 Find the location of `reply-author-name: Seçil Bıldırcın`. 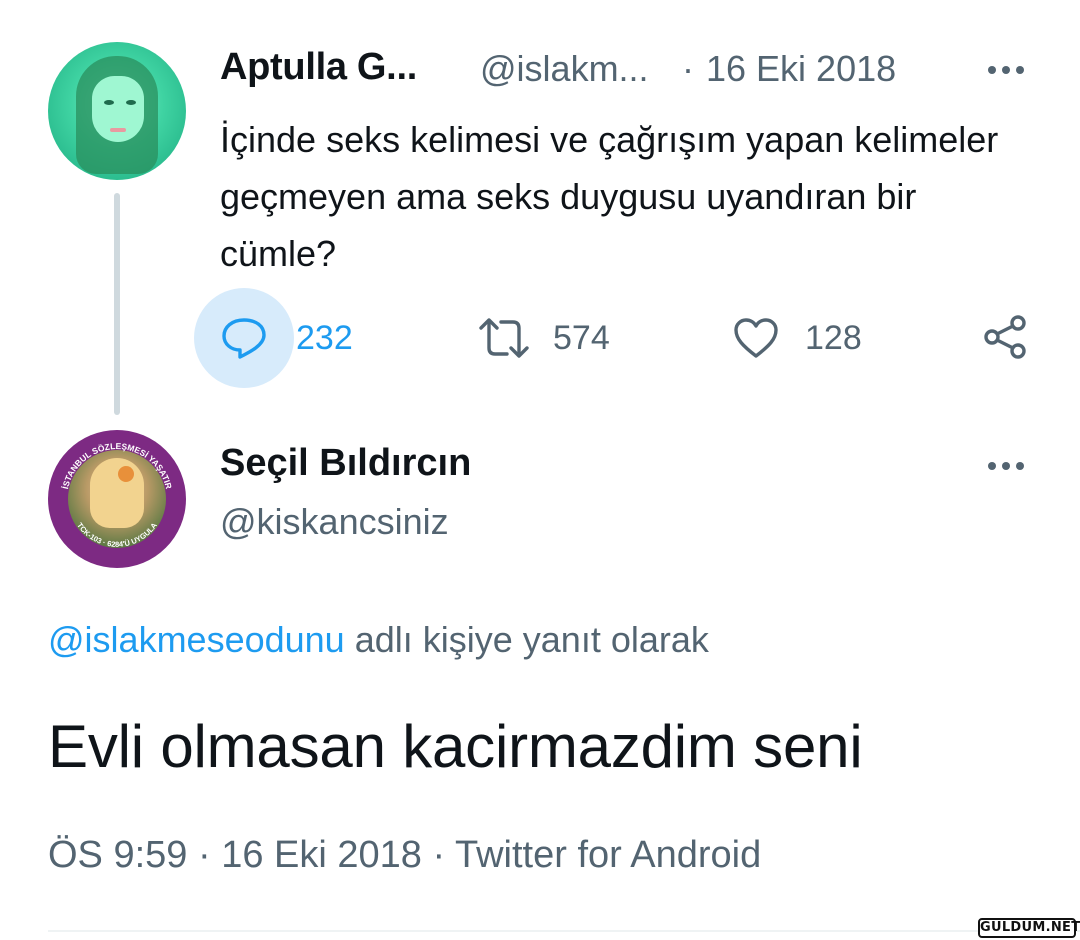

reply-author-name: Seçil Bıldırcın is located at coordinates (345, 463).